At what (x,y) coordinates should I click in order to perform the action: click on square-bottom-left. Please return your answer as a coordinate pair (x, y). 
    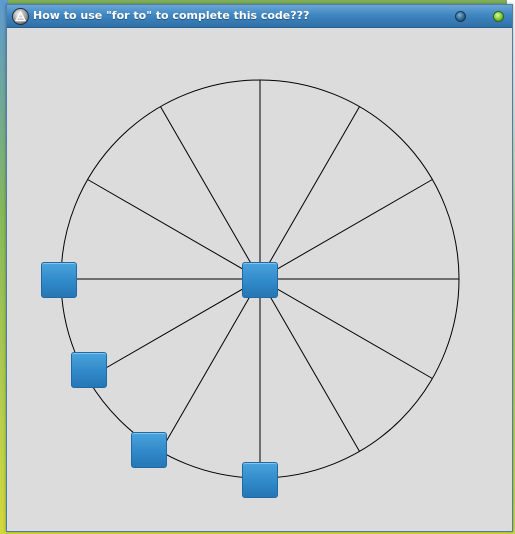
    Looking at the image, I should click on (149, 450).